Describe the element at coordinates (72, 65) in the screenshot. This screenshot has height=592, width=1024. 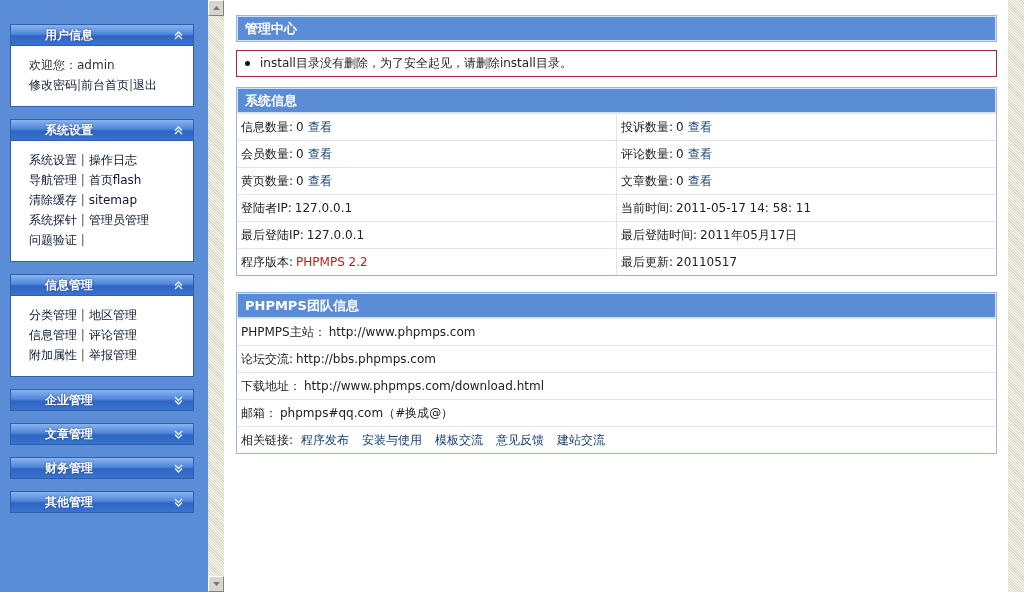
I see `welcome-text: 欢迎您：admin` at that location.